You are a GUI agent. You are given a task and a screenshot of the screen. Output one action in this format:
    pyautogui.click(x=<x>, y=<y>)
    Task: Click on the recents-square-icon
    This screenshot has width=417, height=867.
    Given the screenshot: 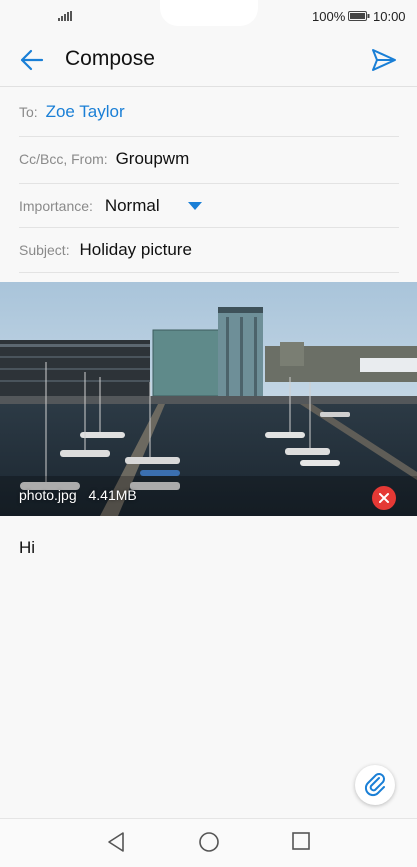 What is the action you would take?
    pyautogui.click(x=301, y=841)
    